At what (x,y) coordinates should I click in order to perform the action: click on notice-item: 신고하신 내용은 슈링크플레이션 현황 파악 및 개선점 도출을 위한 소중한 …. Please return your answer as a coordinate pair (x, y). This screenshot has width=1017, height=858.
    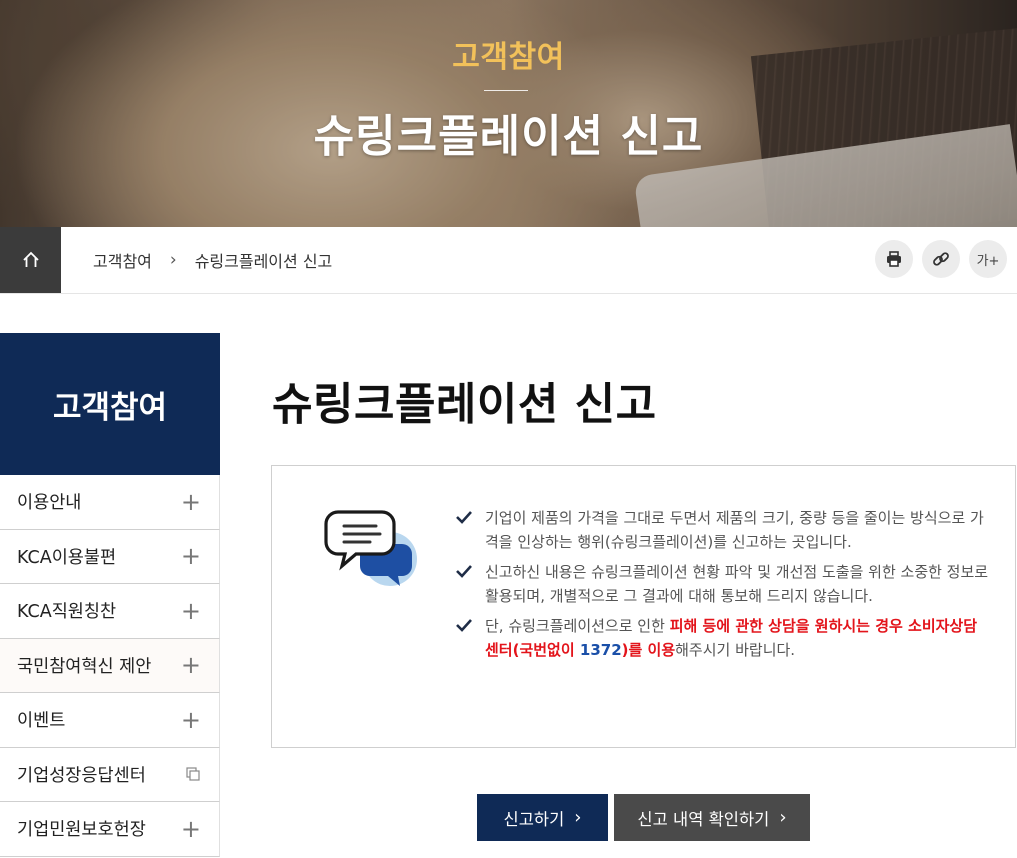
    Looking at the image, I should click on (722, 584).